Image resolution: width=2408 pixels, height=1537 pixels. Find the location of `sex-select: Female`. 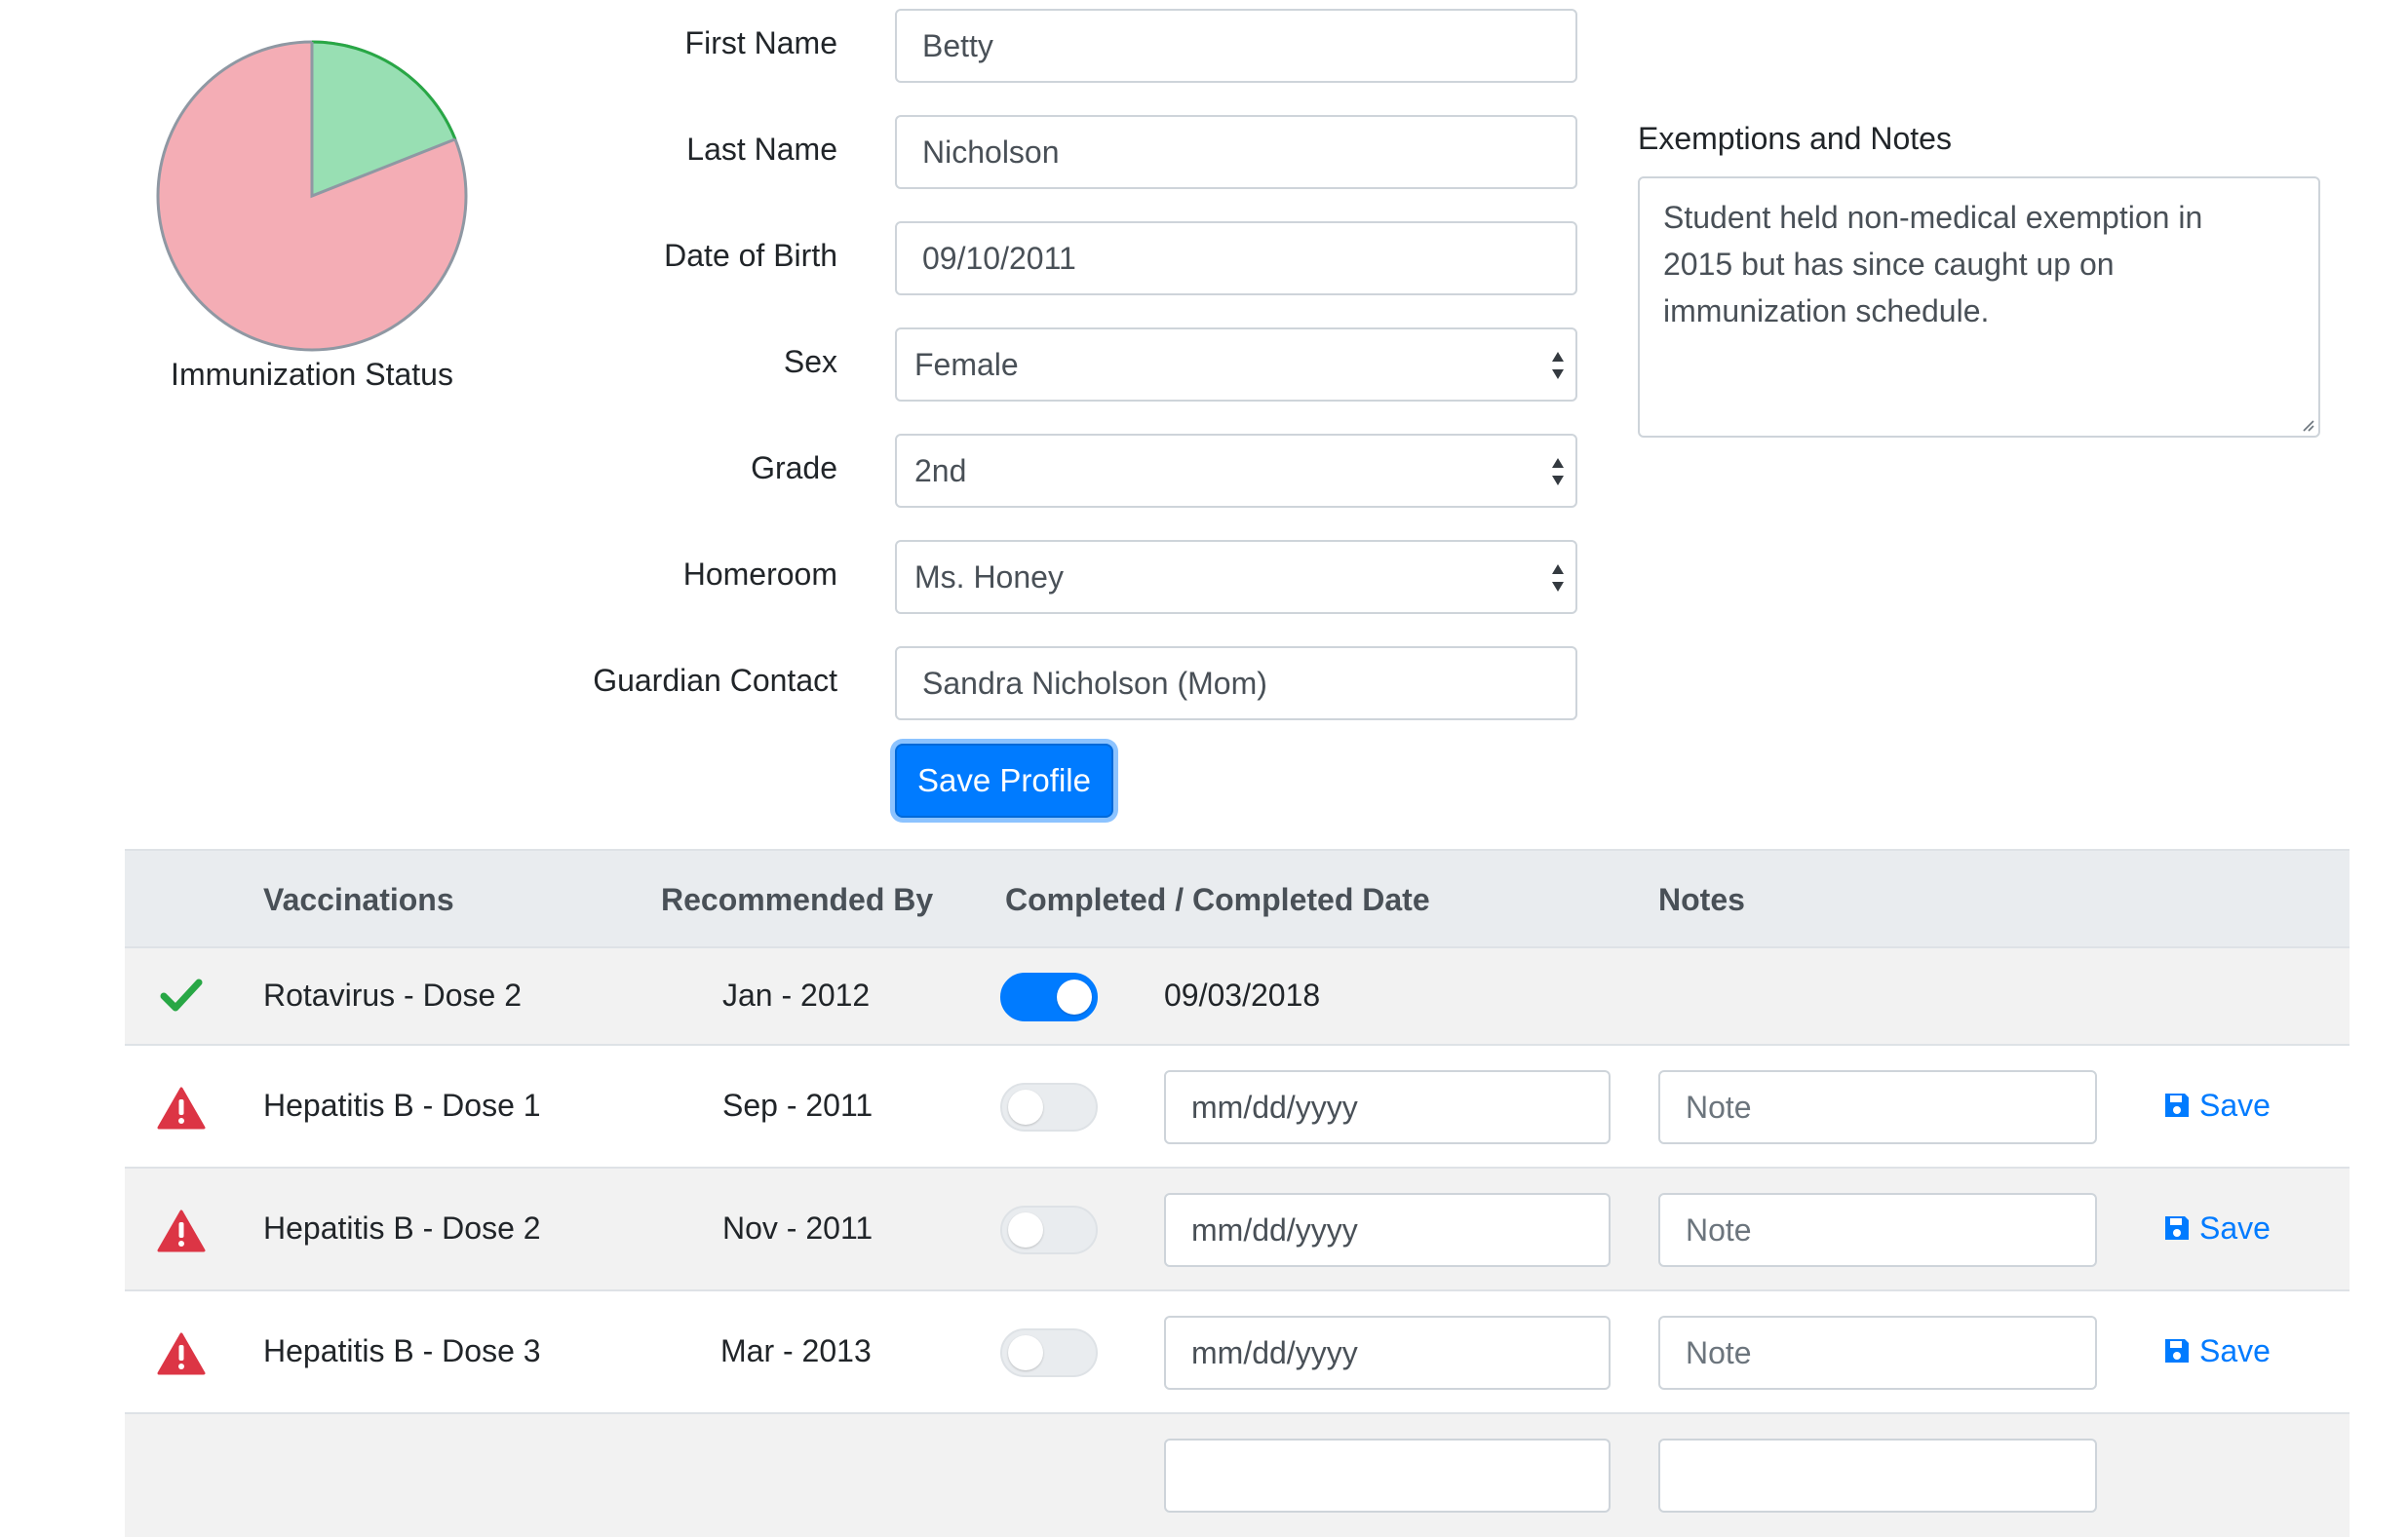

sex-select: Female is located at coordinates (1236, 364).